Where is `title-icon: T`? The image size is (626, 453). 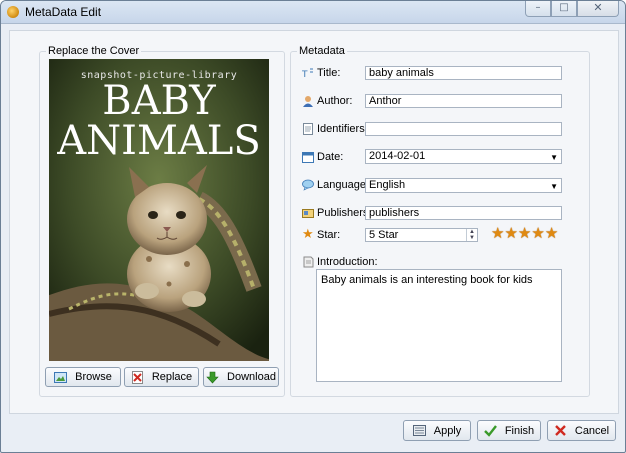 title-icon: T is located at coordinates (307, 73).